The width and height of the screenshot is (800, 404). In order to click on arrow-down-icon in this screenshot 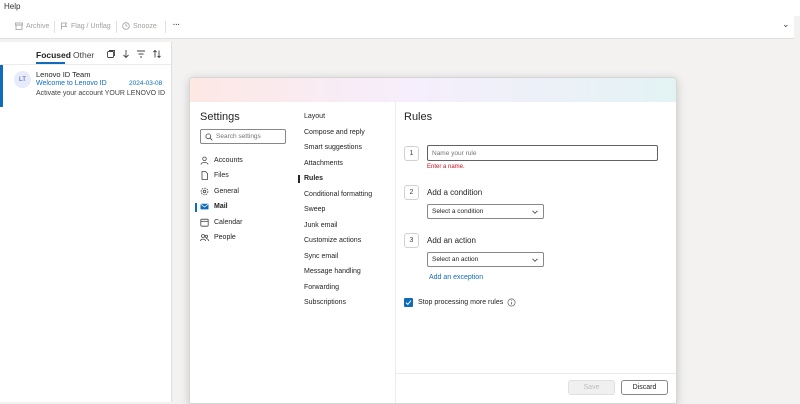, I will do `click(126, 54)`.